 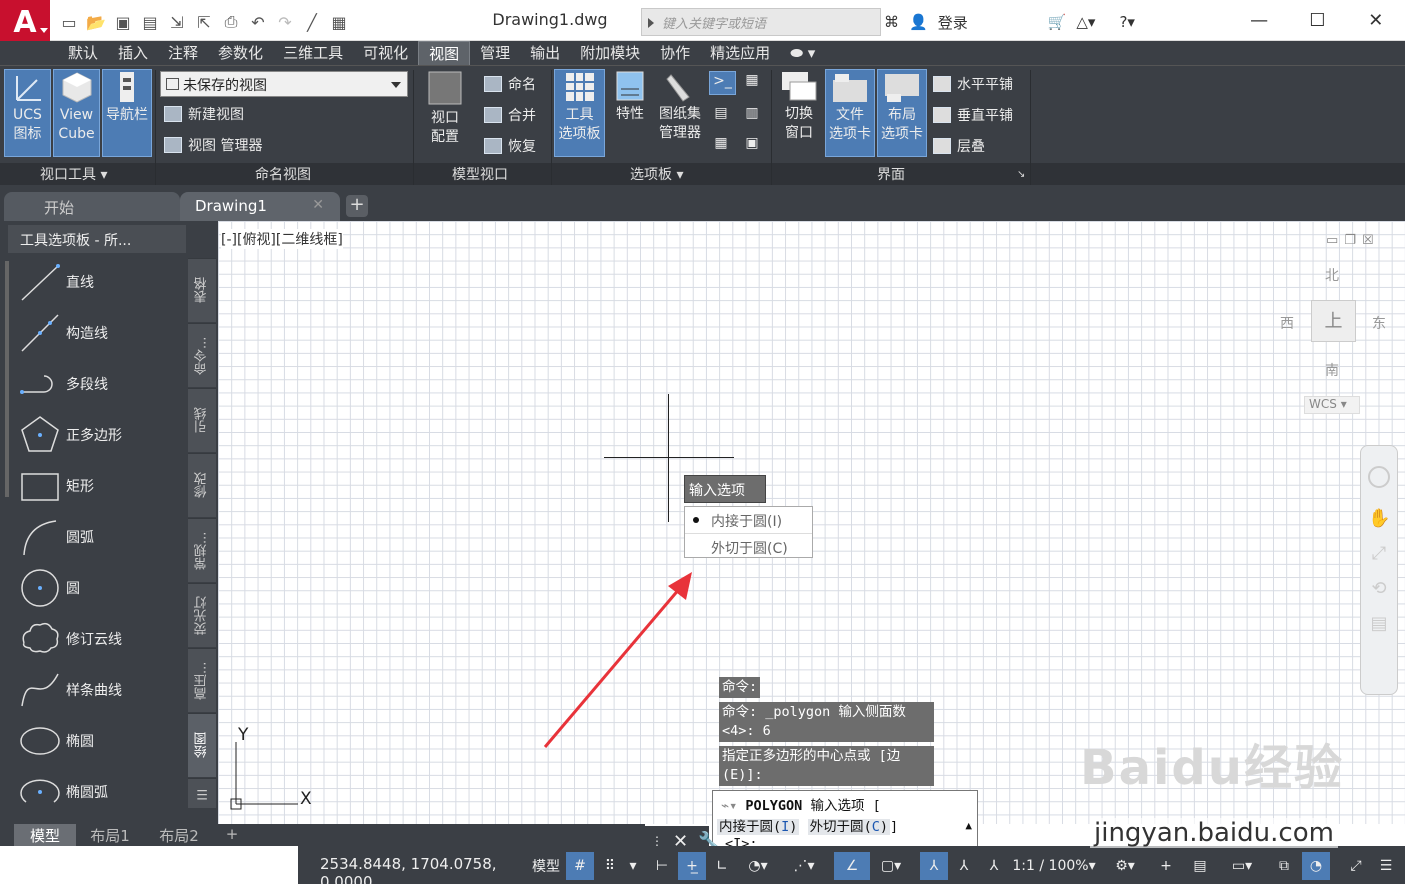 What do you see at coordinates (83, 53) in the screenshot?
I see `tab-default: 默认` at bounding box center [83, 53].